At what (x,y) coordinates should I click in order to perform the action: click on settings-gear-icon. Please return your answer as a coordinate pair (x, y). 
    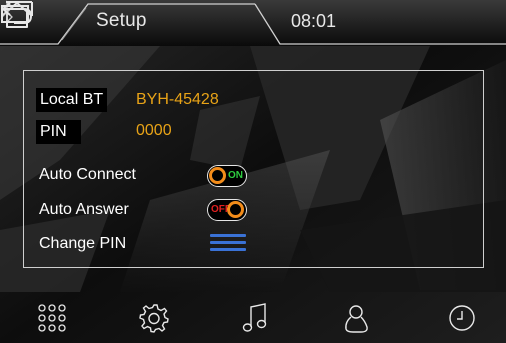
    Looking at the image, I should click on (154, 318).